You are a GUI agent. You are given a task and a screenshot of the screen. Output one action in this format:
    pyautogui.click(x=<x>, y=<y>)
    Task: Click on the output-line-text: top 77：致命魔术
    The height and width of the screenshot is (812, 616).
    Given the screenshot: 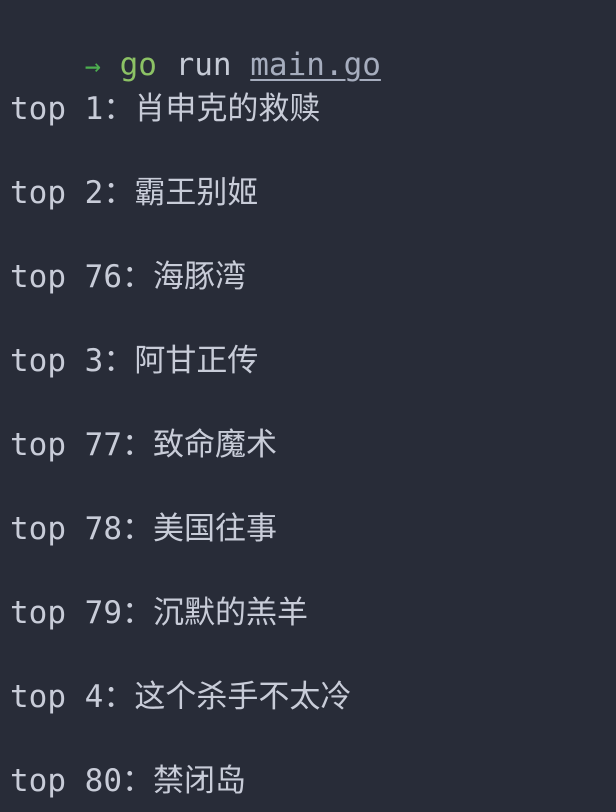 What is the action you would take?
    pyautogui.click(x=143, y=445)
    